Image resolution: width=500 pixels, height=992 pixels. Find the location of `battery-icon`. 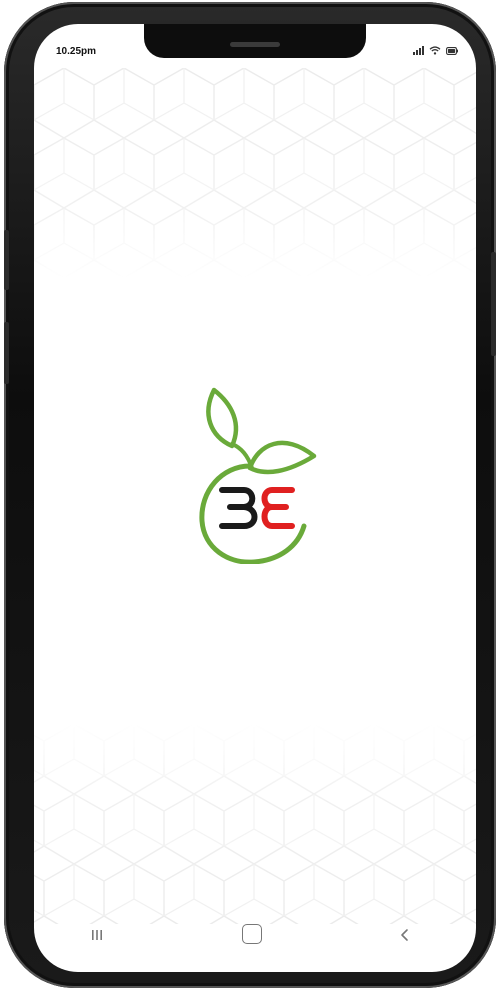

battery-icon is located at coordinates (452, 50).